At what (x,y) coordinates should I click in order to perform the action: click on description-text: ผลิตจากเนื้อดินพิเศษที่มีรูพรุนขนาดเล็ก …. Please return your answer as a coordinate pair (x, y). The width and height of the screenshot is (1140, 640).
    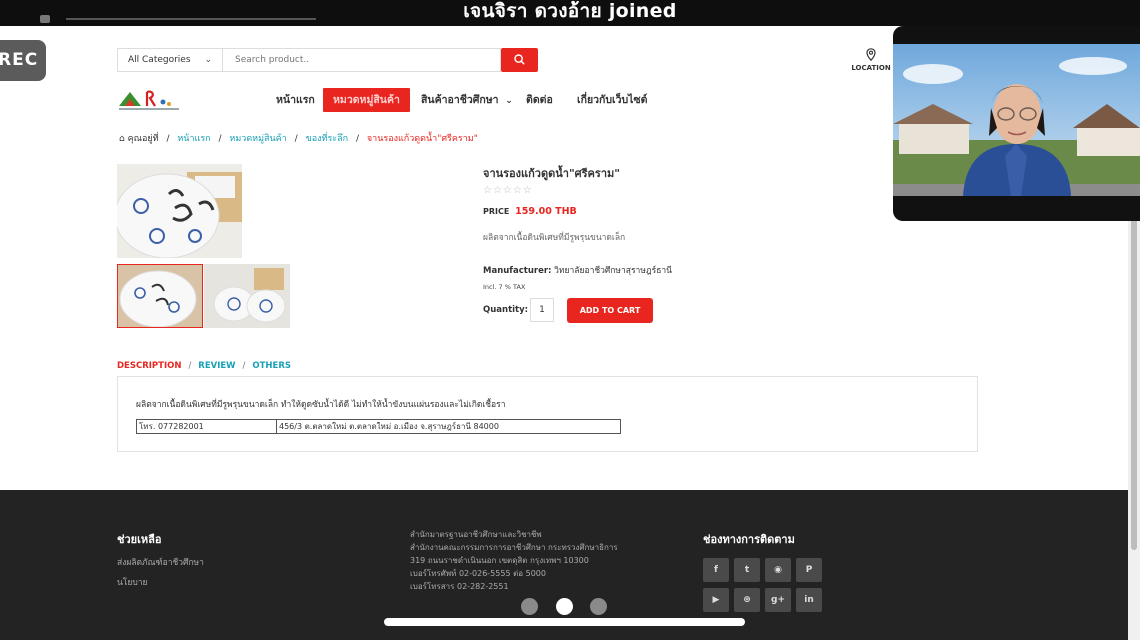
    Looking at the image, I should click on (321, 405).